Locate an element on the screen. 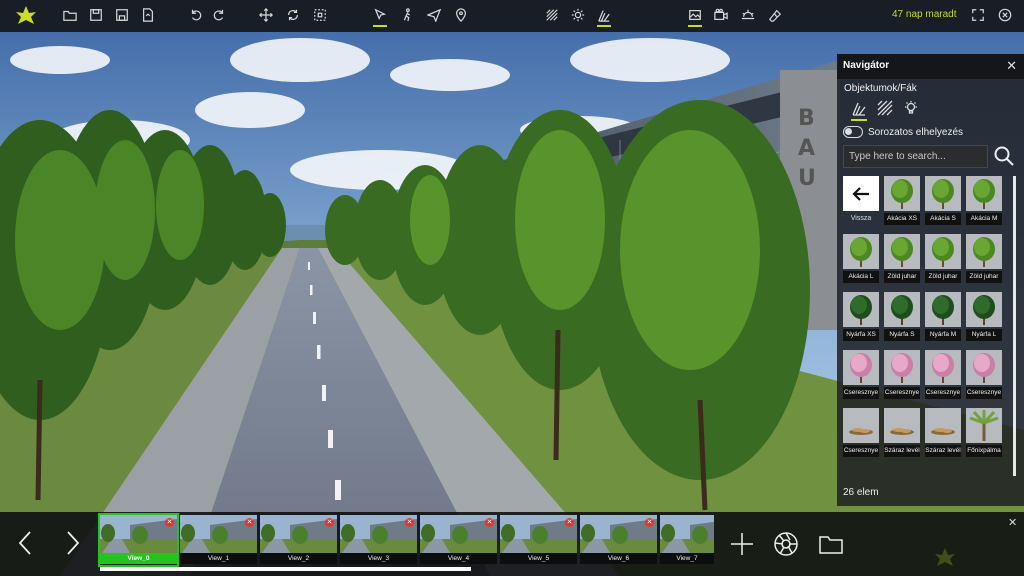 The height and width of the screenshot is (576, 1024). search-input is located at coordinates (915, 156).